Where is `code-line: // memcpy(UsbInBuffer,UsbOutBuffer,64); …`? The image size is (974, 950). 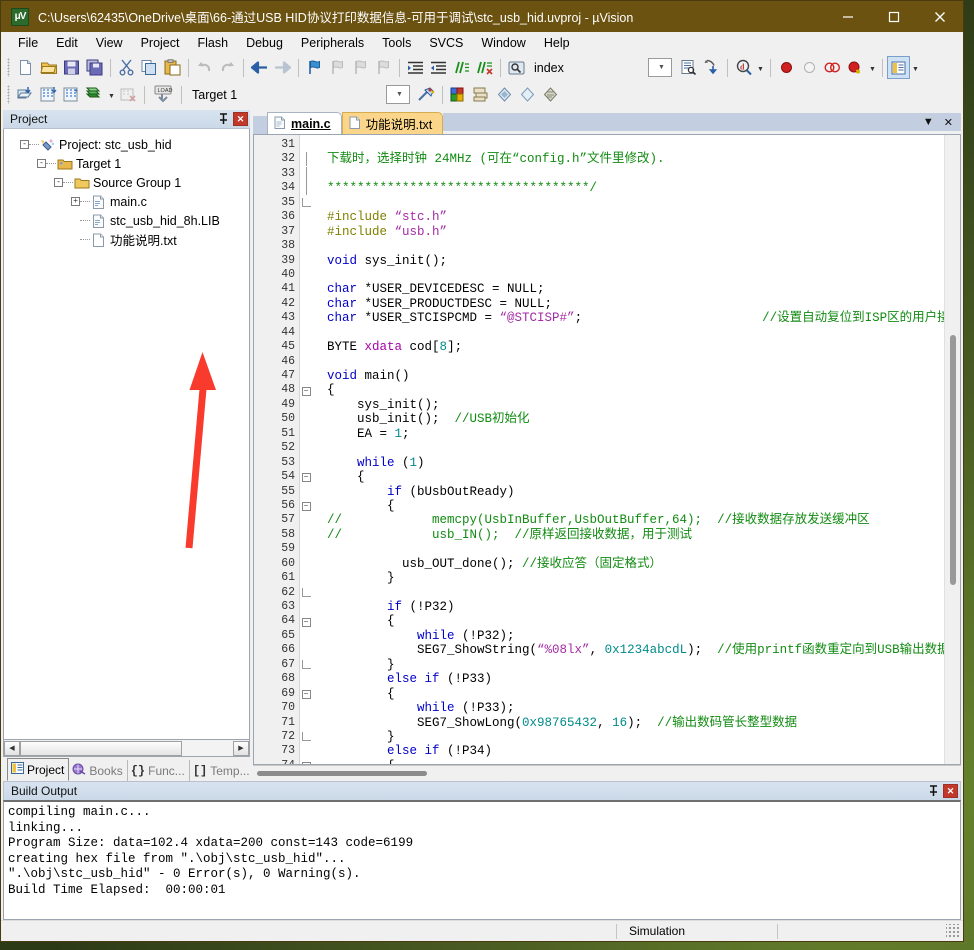
code-line: // memcpy(UsbInBuffer,UsbOutBuffer,64); … is located at coordinates (636, 520).